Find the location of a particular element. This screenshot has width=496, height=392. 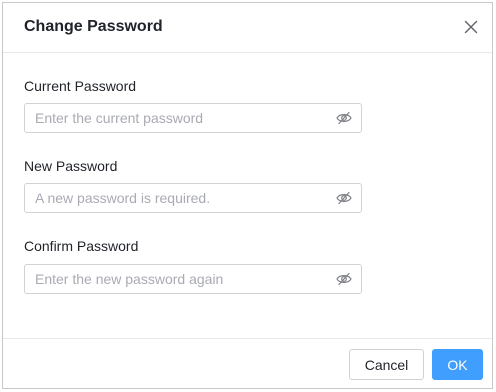

dialog-footer: Cancel OK is located at coordinates (247, 363).